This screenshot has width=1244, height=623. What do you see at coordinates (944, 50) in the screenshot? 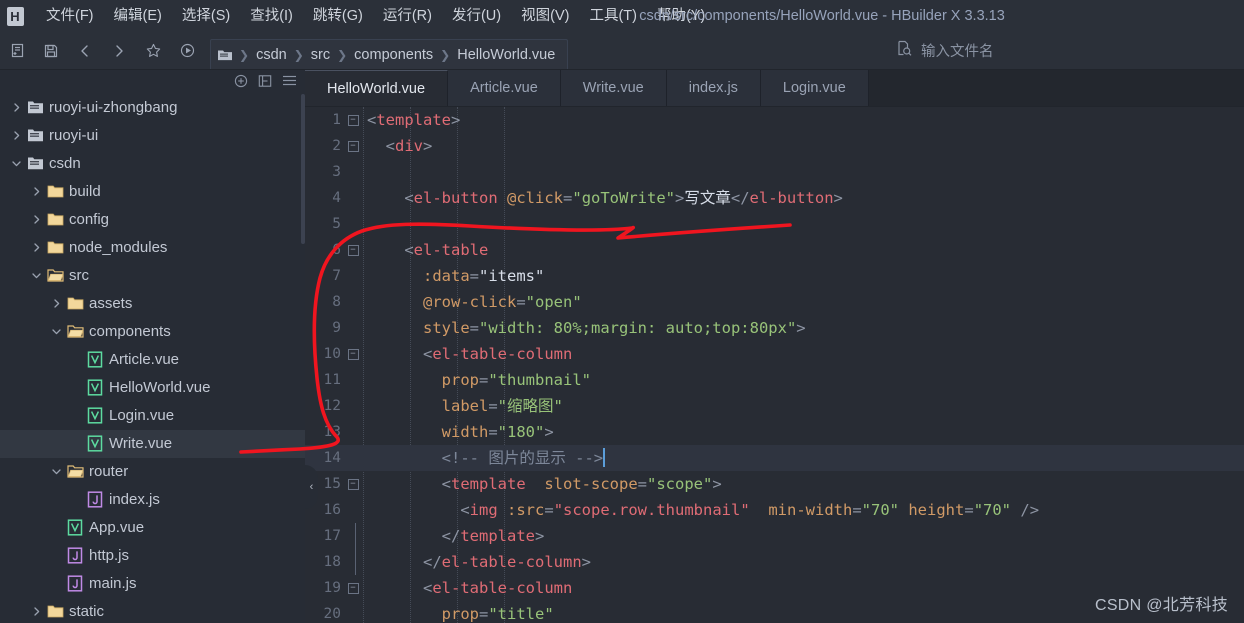
I see `file-search: 输入文件名` at bounding box center [944, 50].